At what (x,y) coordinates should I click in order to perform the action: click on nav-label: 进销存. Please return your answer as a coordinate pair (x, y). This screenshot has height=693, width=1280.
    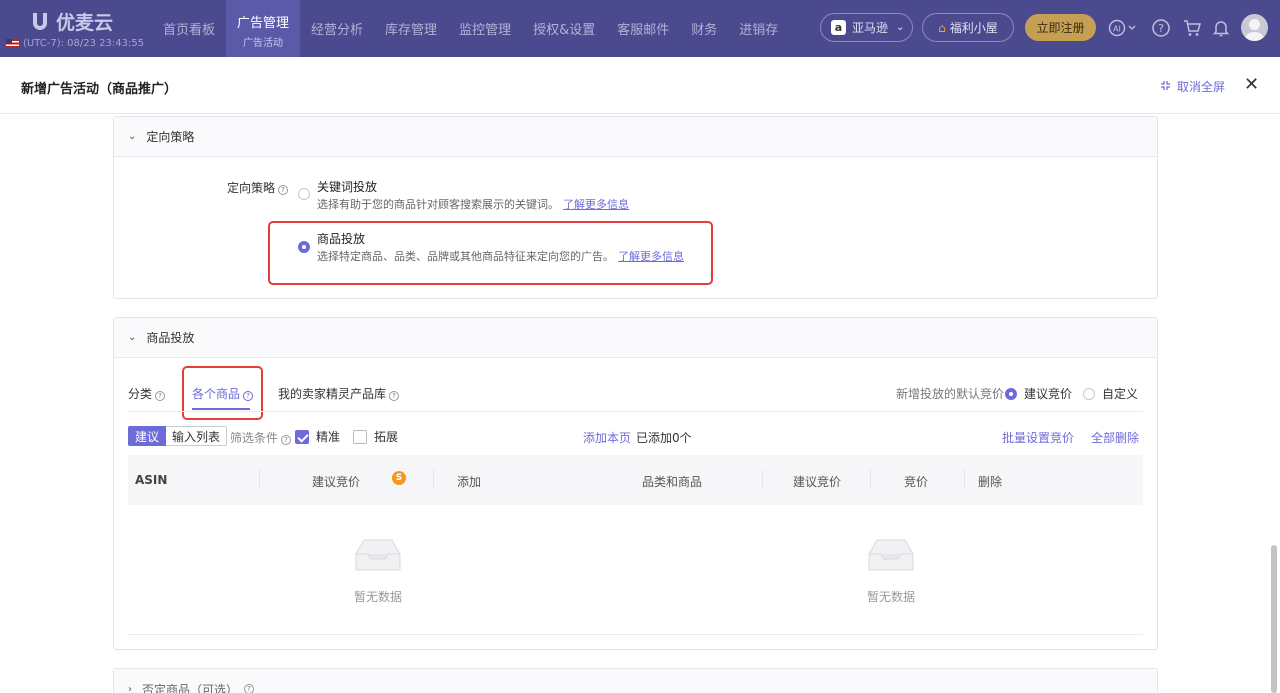
    Looking at the image, I should click on (759, 30).